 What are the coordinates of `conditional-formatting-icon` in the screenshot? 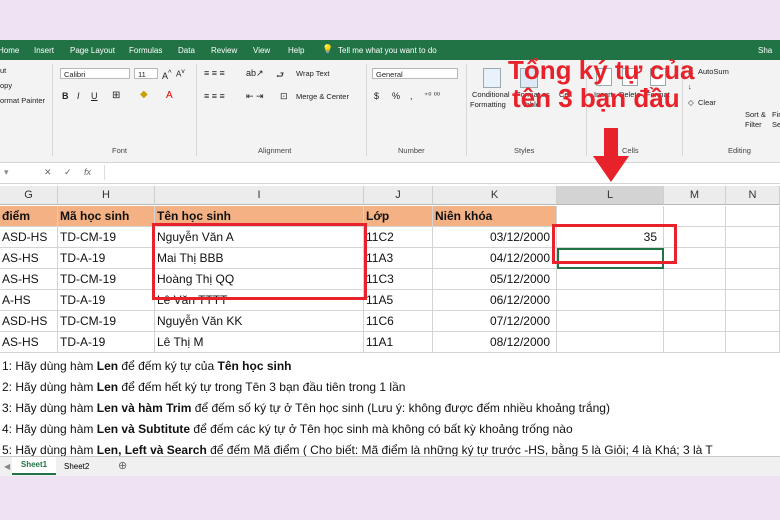 It's located at (492, 78).